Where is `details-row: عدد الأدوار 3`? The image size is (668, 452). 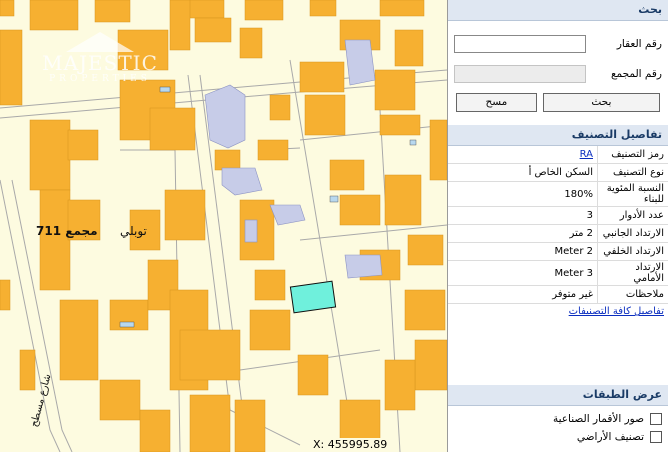
details-row: عدد الأدوار 3 is located at coordinates (558, 215).